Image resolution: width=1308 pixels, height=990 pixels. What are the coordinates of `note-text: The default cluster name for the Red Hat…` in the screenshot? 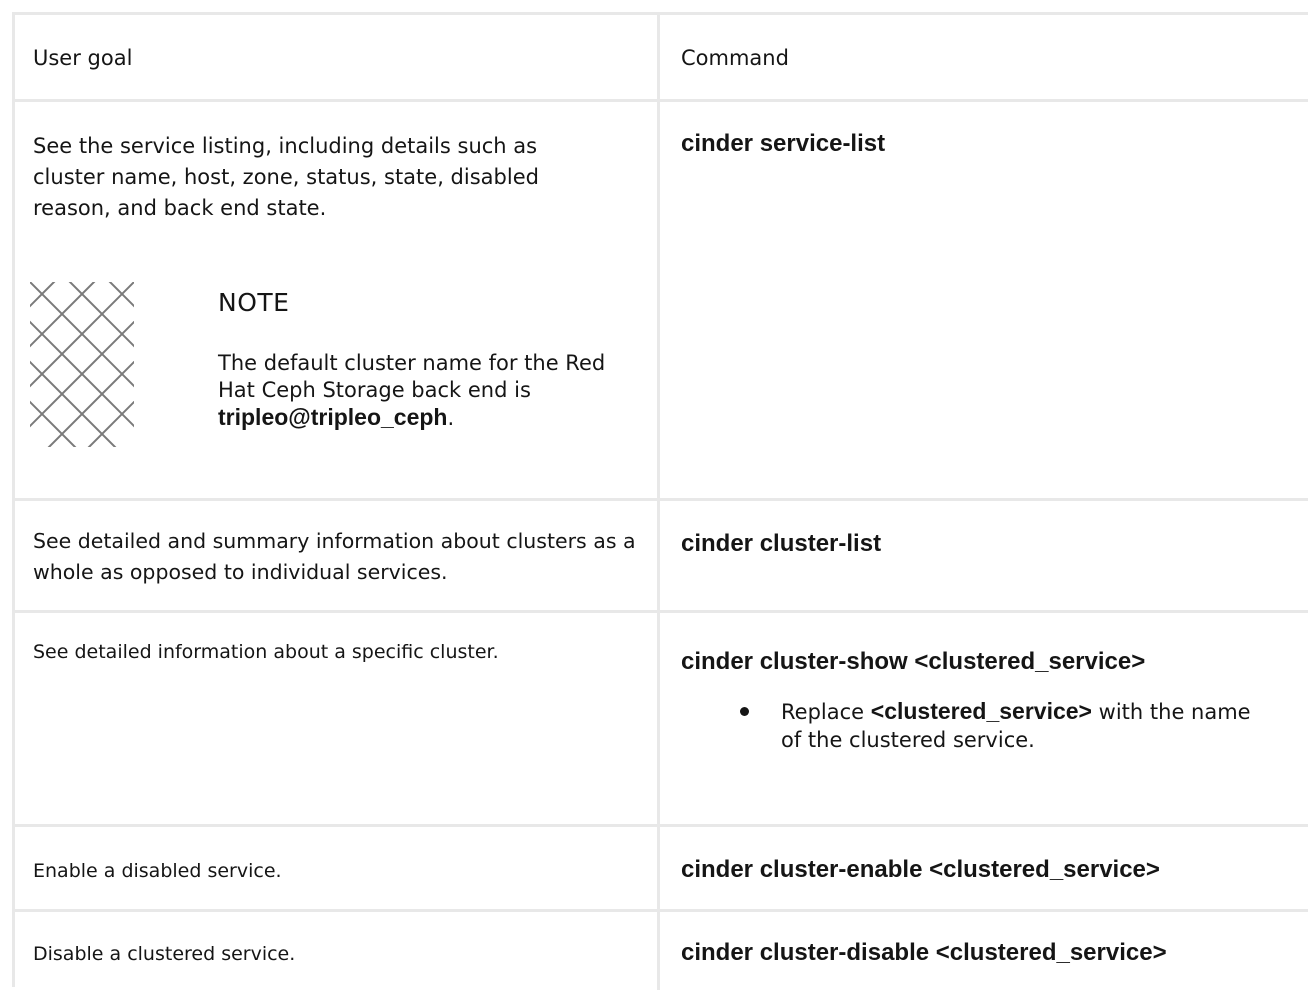 It's located at (412, 376).